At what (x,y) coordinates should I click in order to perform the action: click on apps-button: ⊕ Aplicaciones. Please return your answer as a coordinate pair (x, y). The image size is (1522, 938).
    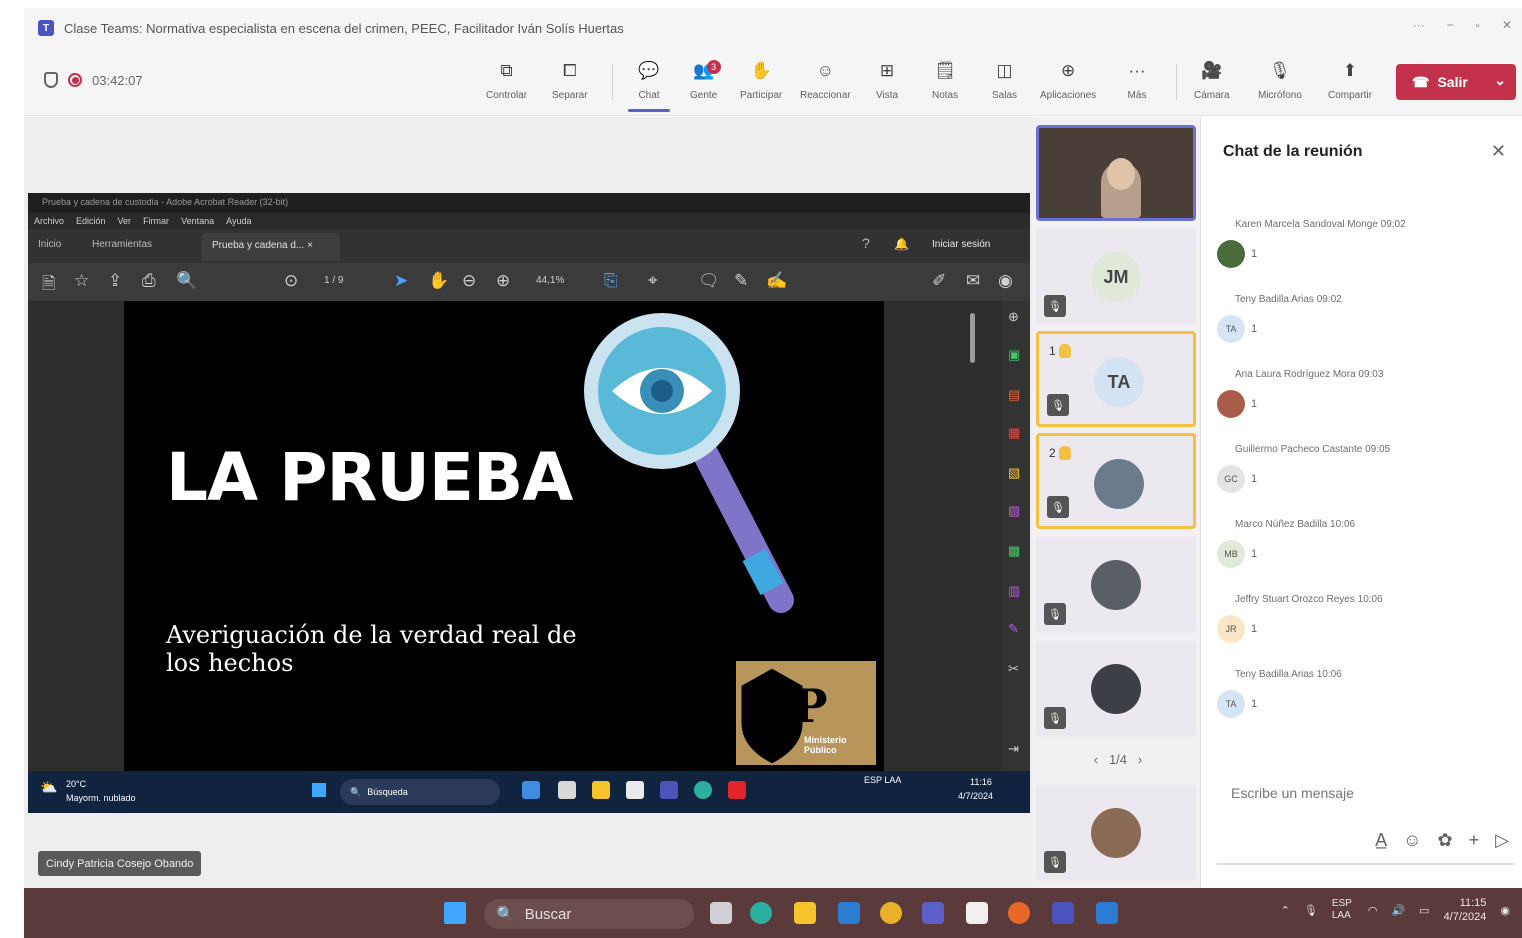
    Looking at the image, I should click on (1068, 84).